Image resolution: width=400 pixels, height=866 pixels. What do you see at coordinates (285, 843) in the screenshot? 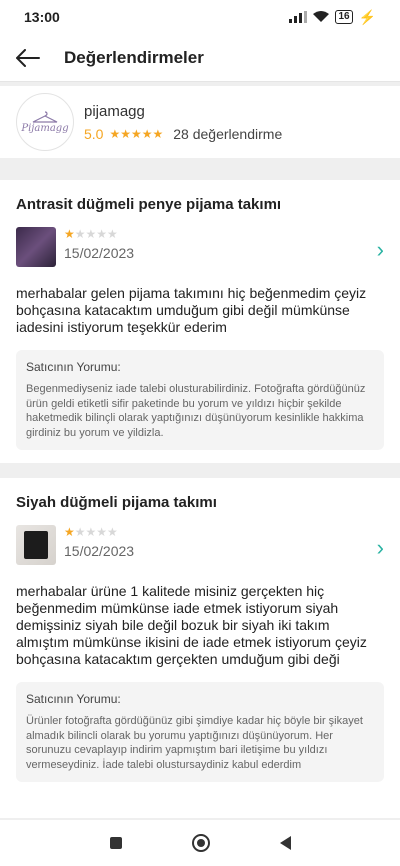
I see `nav-back-icon` at bounding box center [285, 843].